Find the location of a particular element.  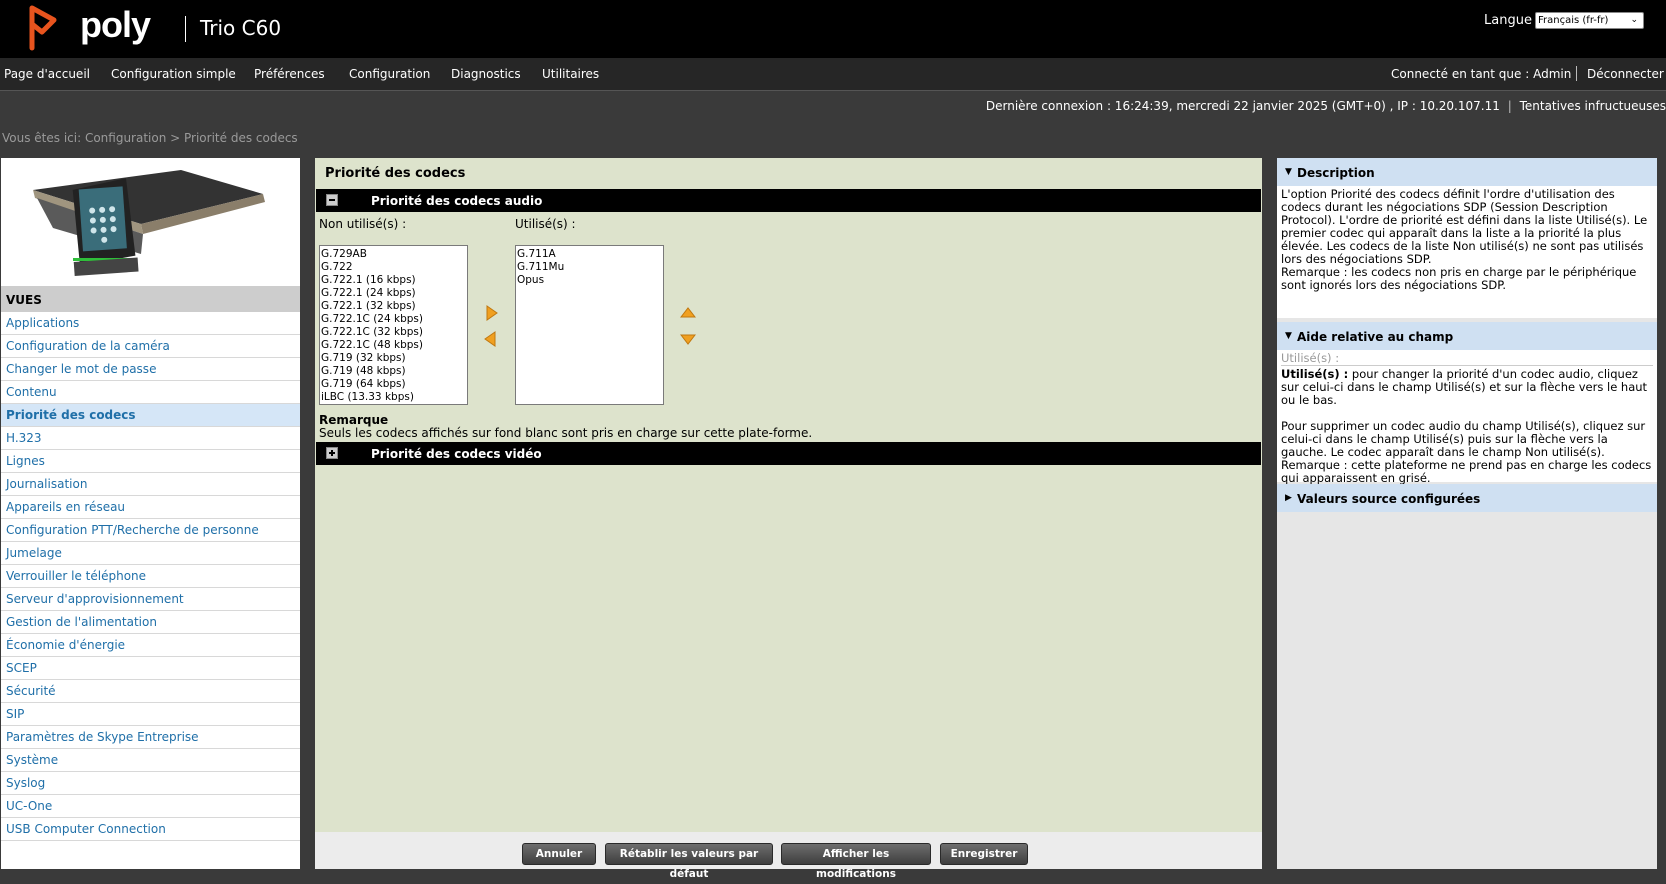

unused-codec-option: G.722.1C (32 kbps) is located at coordinates (393, 332).